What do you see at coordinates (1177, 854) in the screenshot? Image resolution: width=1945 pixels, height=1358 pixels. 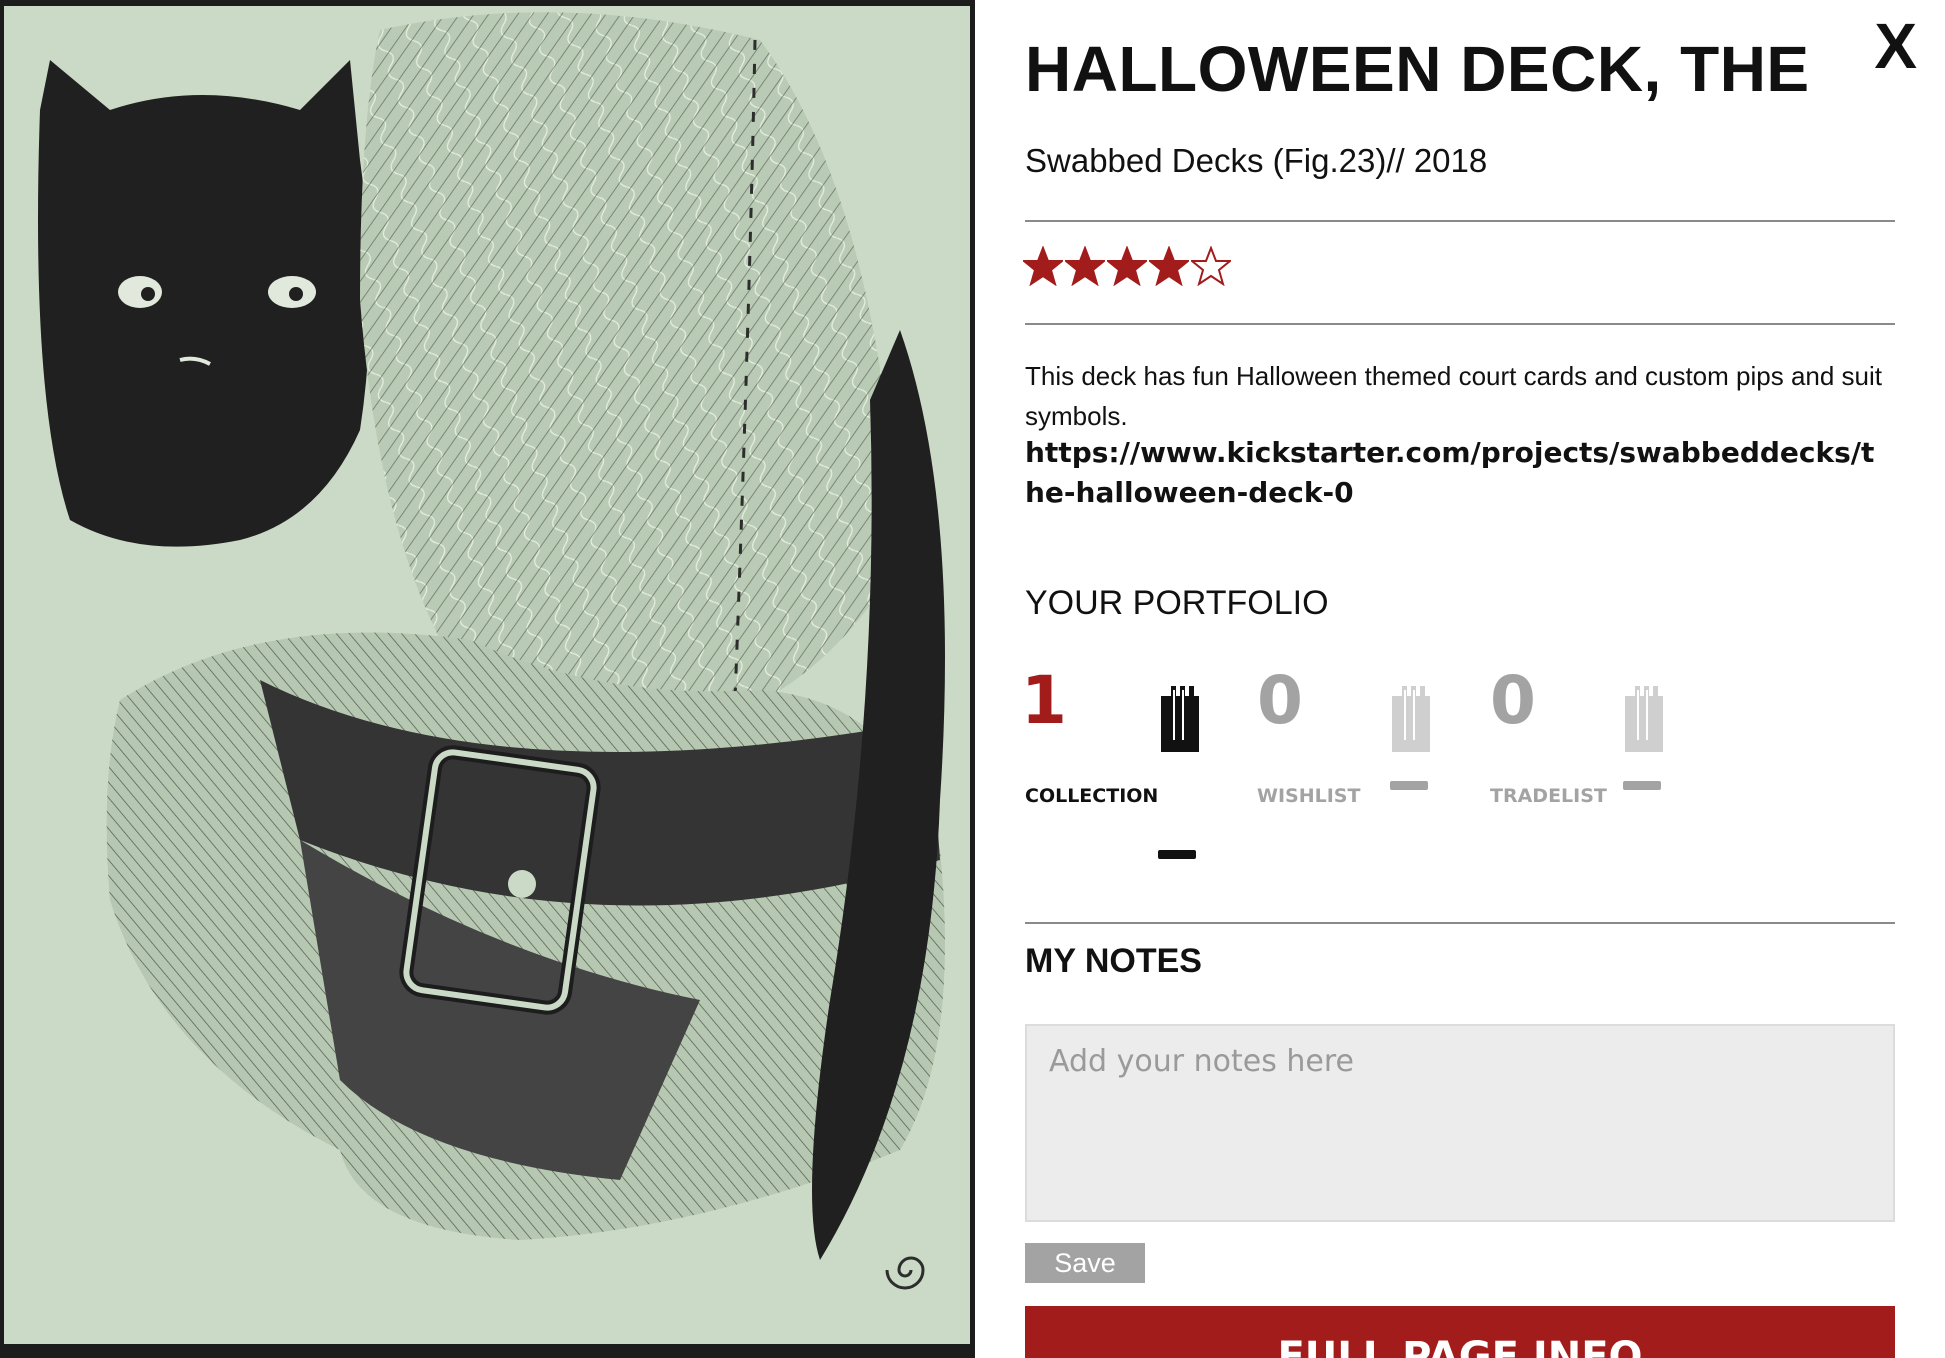 I see `collection-minus-icon` at bounding box center [1177, 854].